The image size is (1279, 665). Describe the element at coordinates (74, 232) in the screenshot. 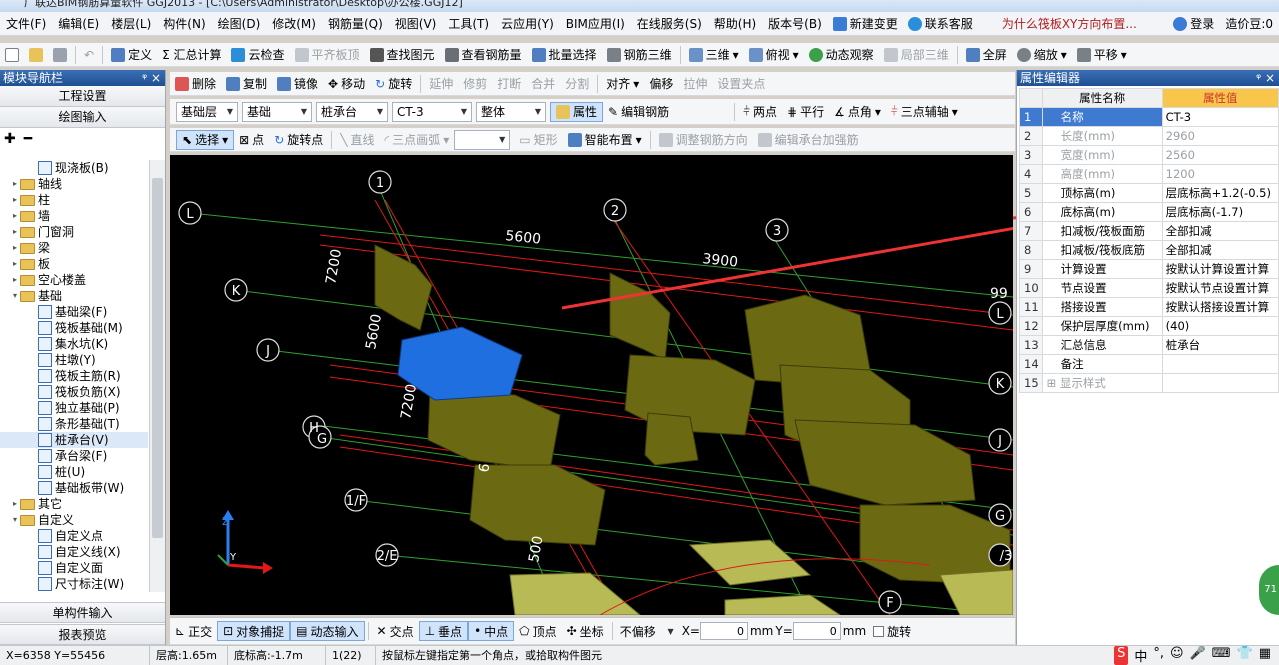

I see `tree-folder: ▸ 门窗洞` at that location.